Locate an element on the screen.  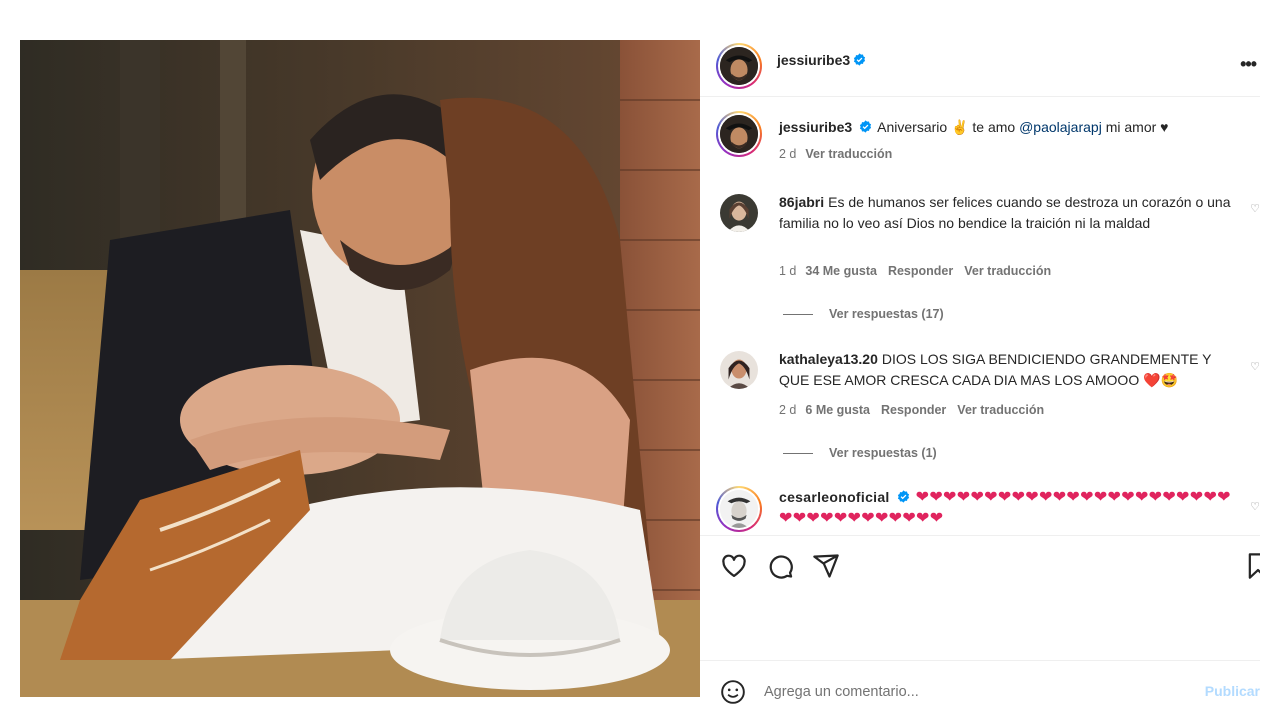
caption-meta: 2 d Ver traducción is located at coordinates (841, 154).